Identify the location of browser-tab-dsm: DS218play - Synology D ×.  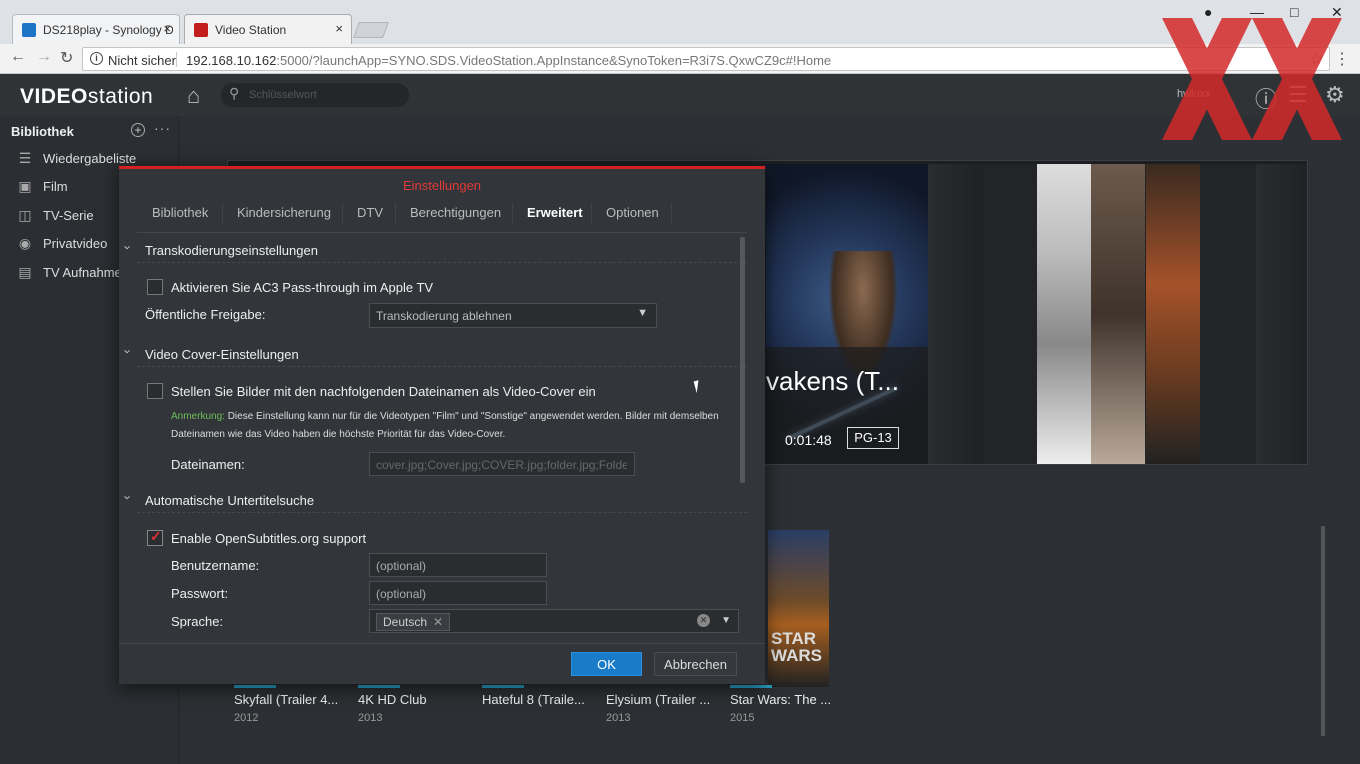
(96, 29).